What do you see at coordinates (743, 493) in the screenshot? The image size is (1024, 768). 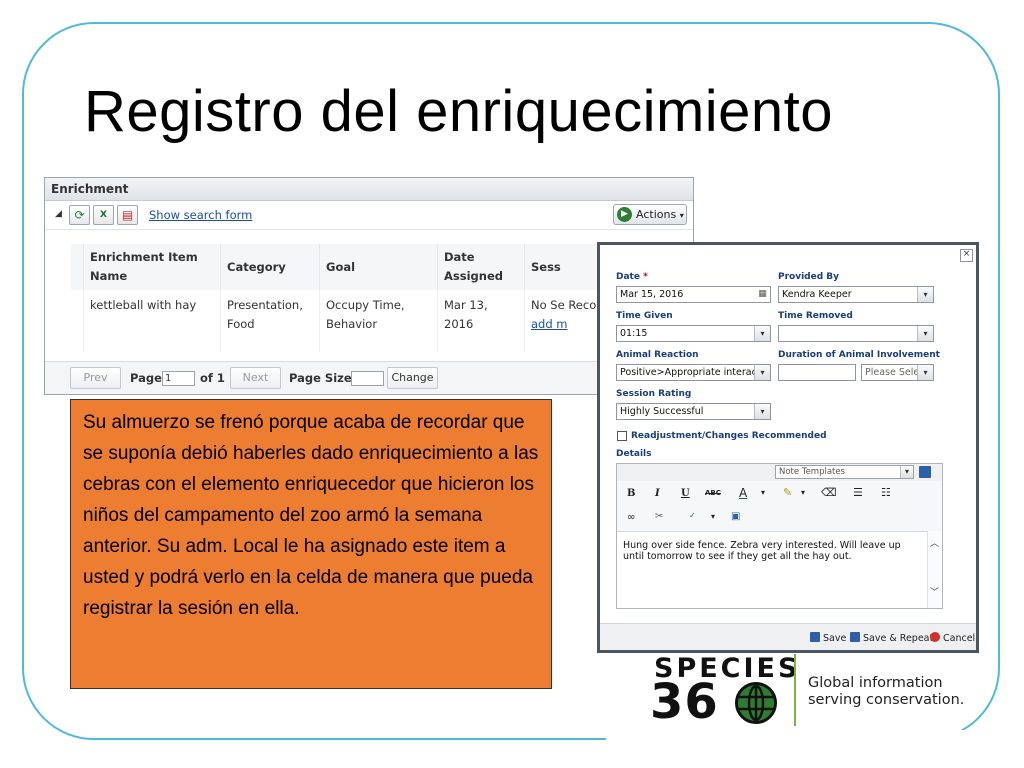 I see `font-color-icon: A` at bounding box center [743, 493].